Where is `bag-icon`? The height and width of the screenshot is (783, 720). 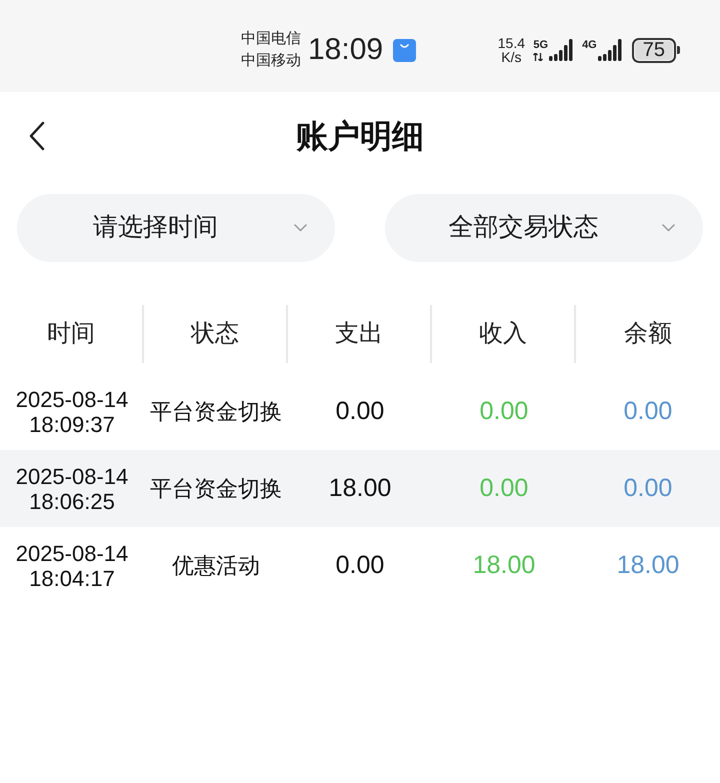 bag-icon is located at coordinates (404, 50).